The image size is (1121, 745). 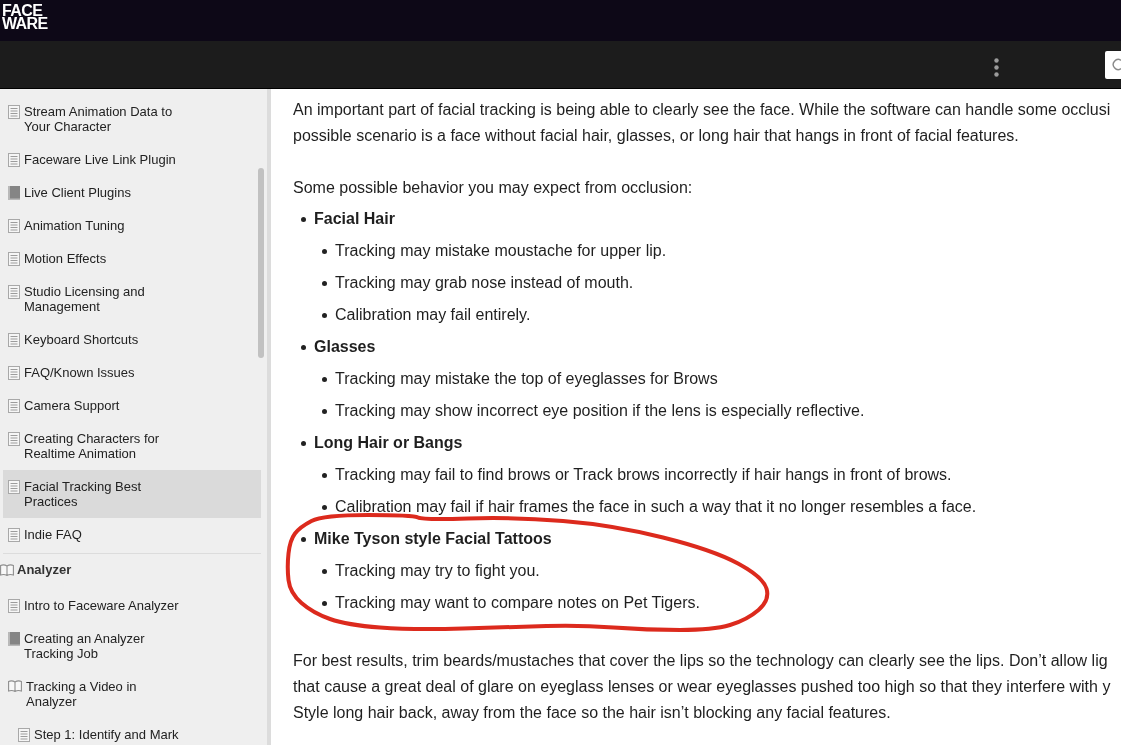 I want to click on paragraph: For best results, trim beards/mustaches that cover the lips so the technology can clearly see the lips. Don’t allow lig that cause a great deal of glare on eyeglass lenses or wear eyeglasses pushed too high so that they interfere with y Style long hair back, away from the face so the hair isn’t blocking any facial features., so click(x=702, y=687).